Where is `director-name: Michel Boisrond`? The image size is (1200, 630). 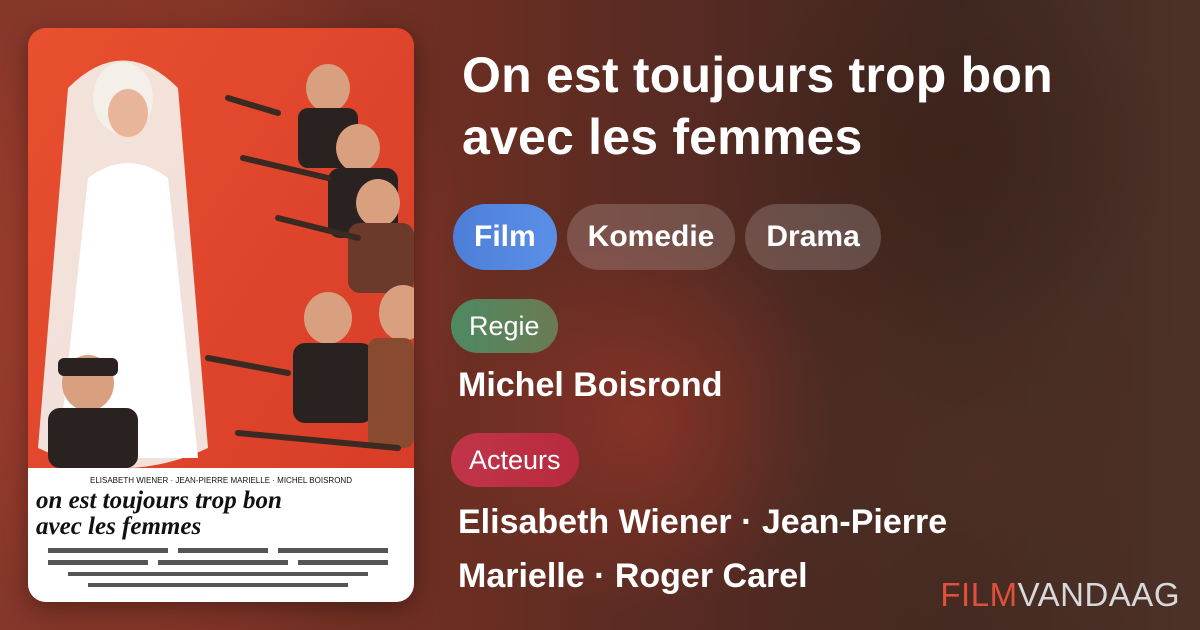
director-name: Michel Boisrond is located at coordinates (590, 385).